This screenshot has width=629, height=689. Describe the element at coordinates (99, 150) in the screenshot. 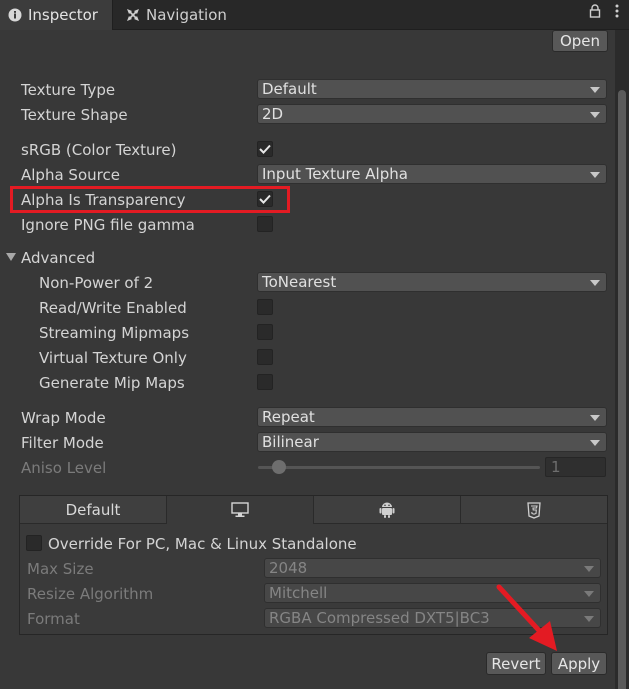

I see `srgb-label: sRGB (Color Texture)` at that location.